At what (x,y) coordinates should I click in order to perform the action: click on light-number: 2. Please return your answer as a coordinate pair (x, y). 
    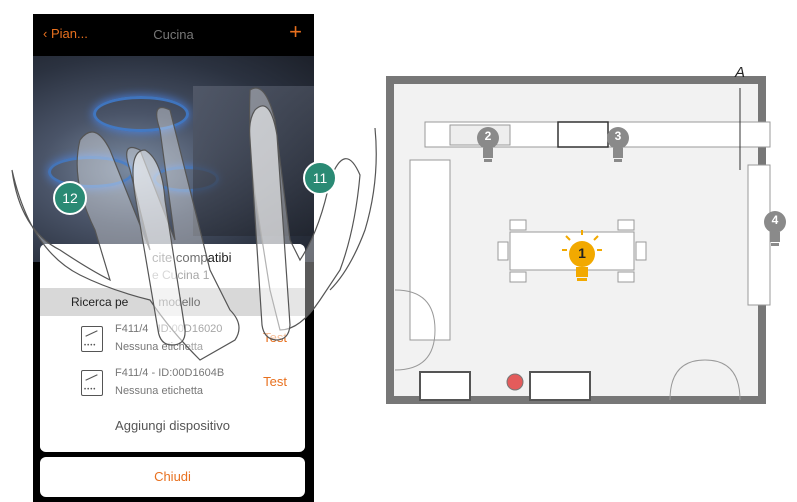
    Looking at the image, I should click on (488, 136).